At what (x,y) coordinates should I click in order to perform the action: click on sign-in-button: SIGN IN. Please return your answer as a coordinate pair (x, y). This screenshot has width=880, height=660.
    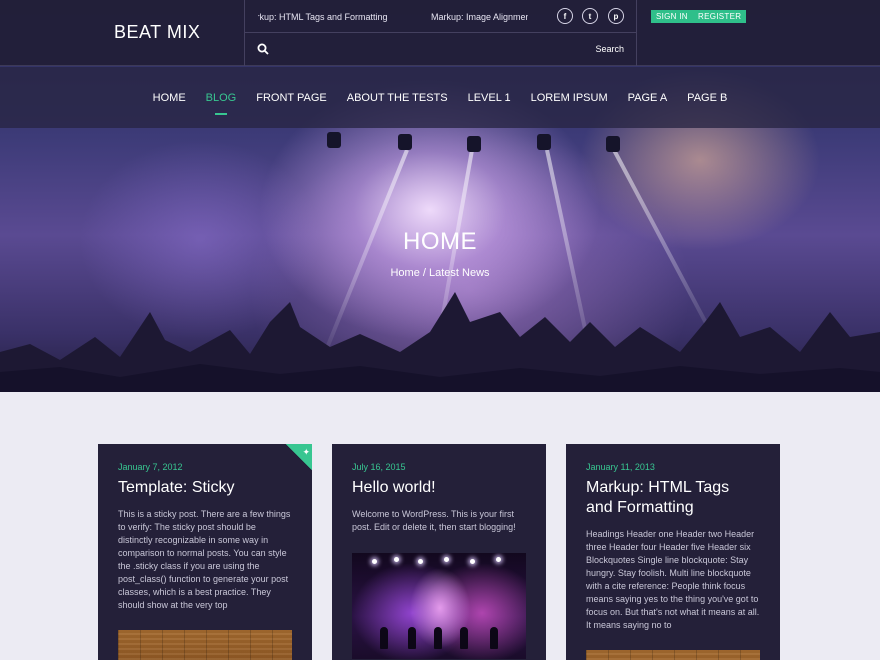
    Looking at the image, I should click on (672, 16).